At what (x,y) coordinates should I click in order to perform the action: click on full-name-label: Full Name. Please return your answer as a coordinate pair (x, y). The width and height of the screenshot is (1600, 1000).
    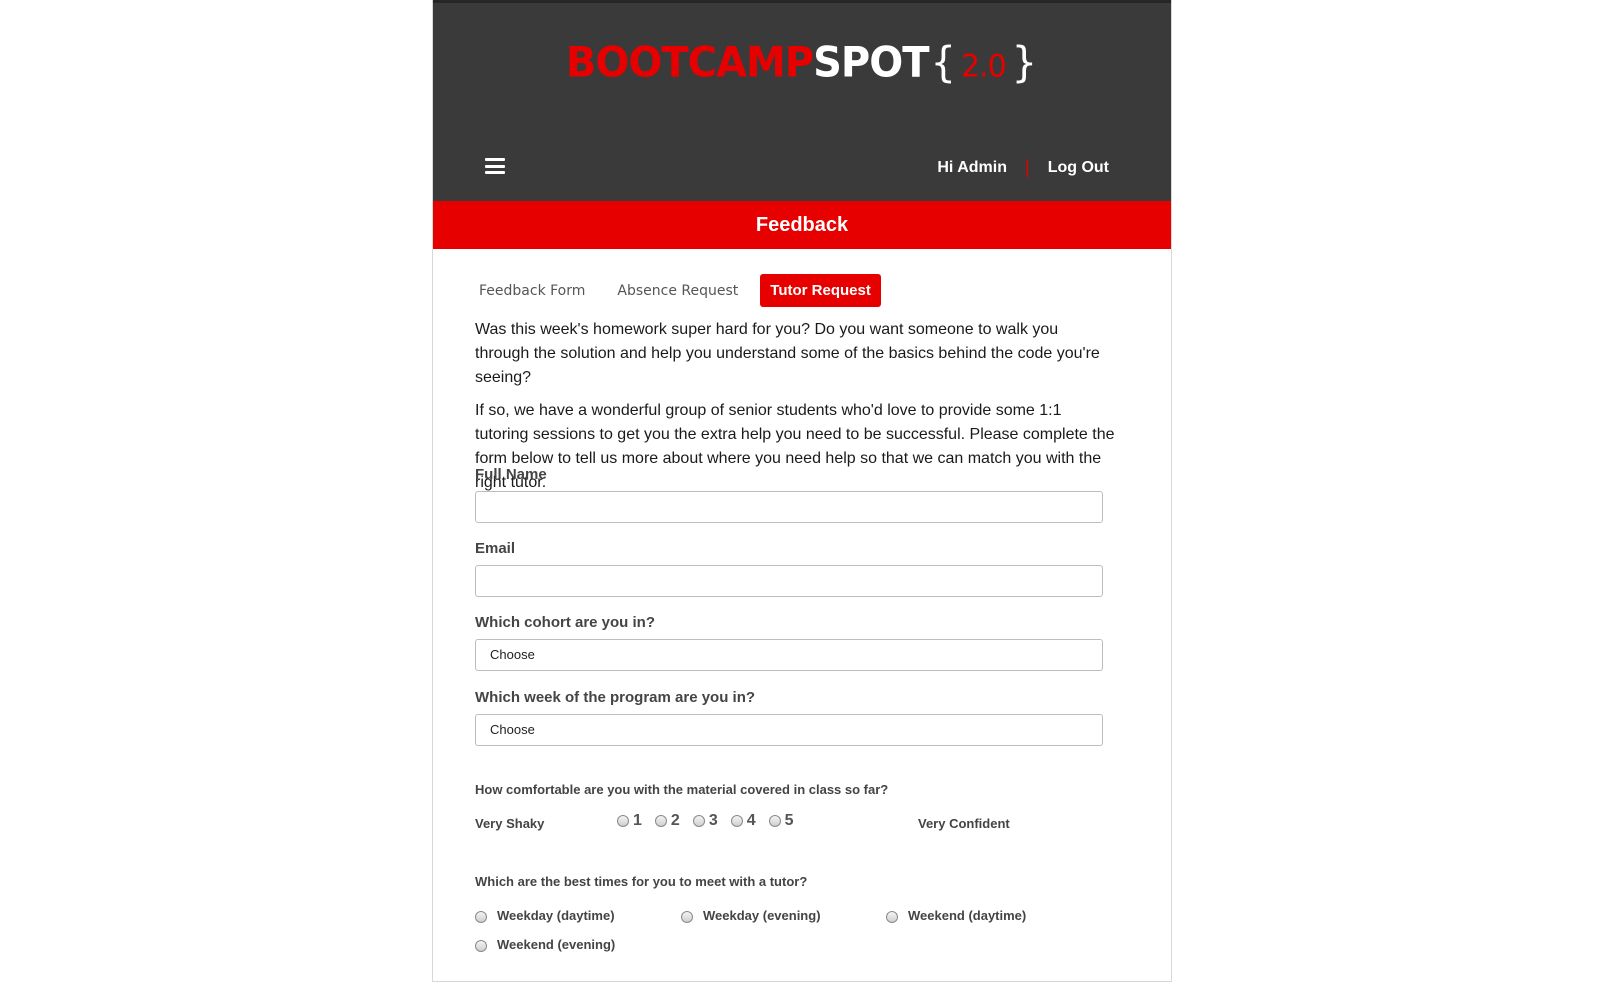
    Looking at the image, I should click on (511, 474).